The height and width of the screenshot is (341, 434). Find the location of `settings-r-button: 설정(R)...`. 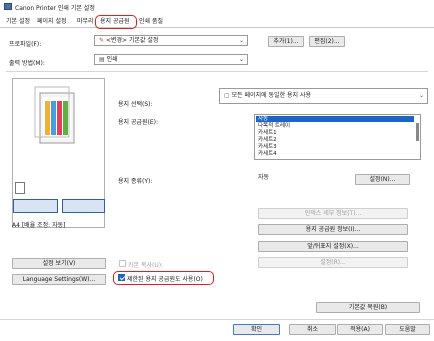

settings-r-button: 설정(R)... is located at coordinates (333, 262).